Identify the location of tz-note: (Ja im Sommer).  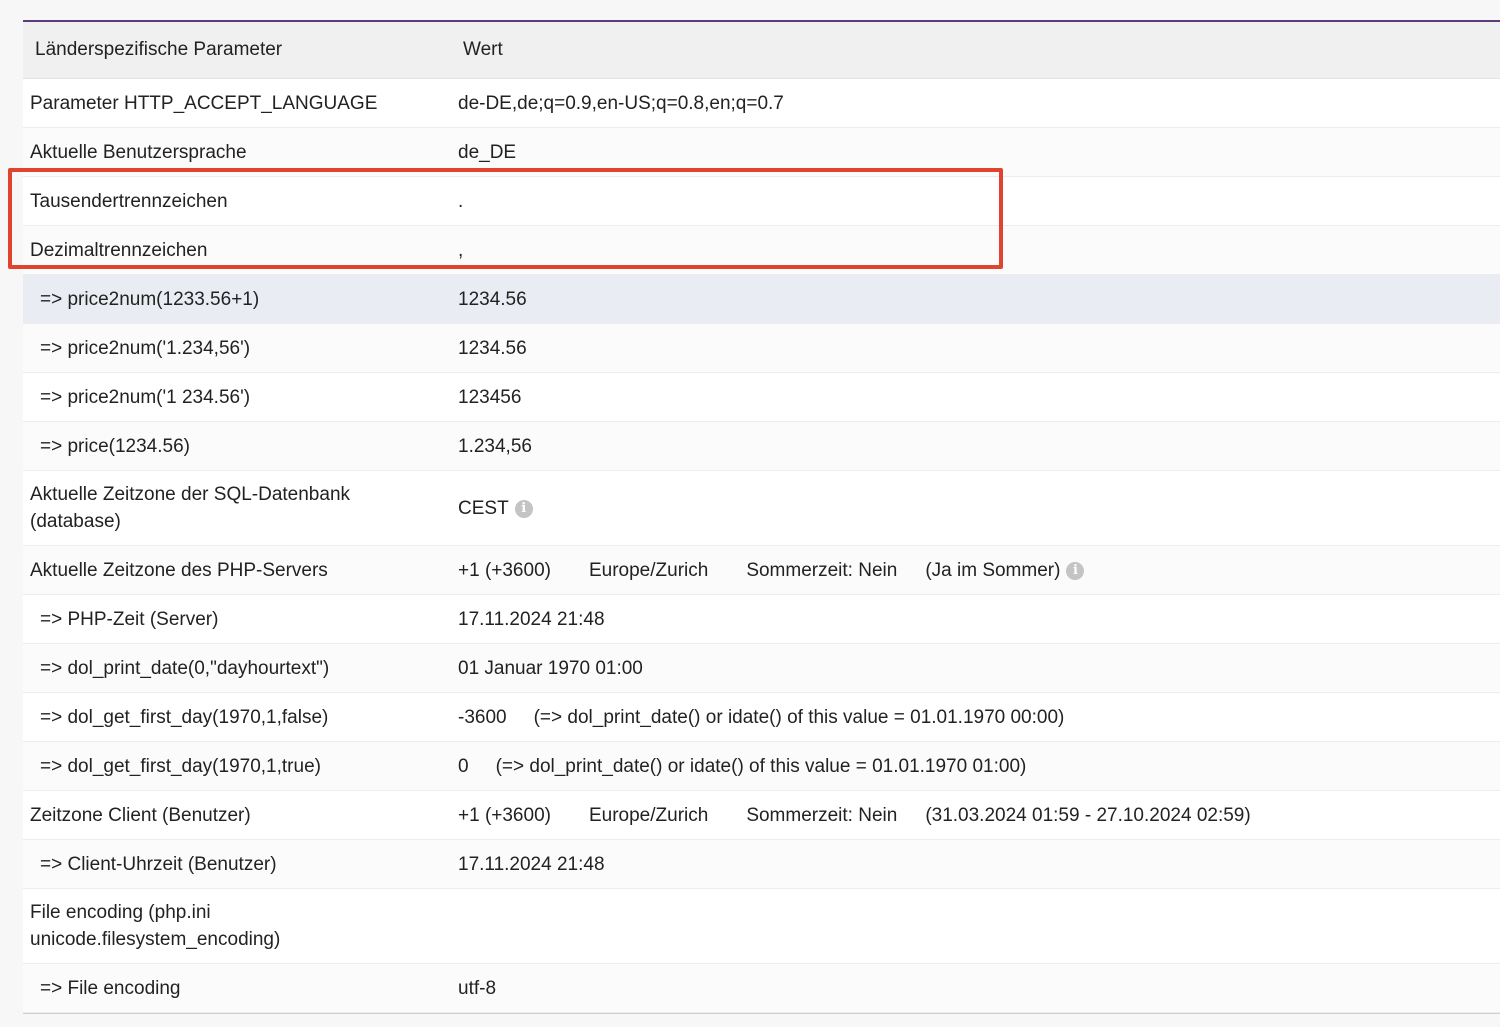
(993, 570).